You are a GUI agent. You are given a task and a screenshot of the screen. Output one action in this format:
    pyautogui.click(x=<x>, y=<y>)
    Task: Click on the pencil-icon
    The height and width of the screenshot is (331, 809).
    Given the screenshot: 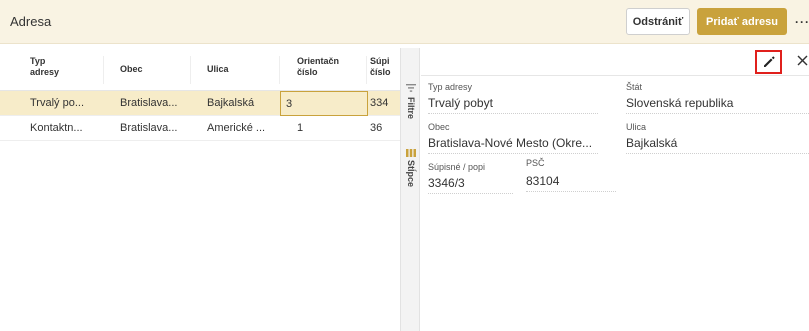 What is the action you would take?
    pyautogui.click(x=769, y=61)
    